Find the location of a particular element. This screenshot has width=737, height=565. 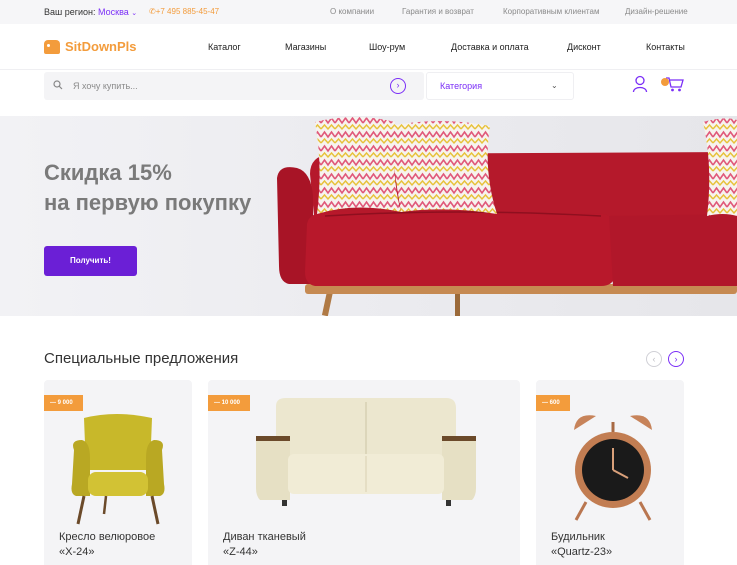

region-city: Москва is located at coordinates (113, 12).